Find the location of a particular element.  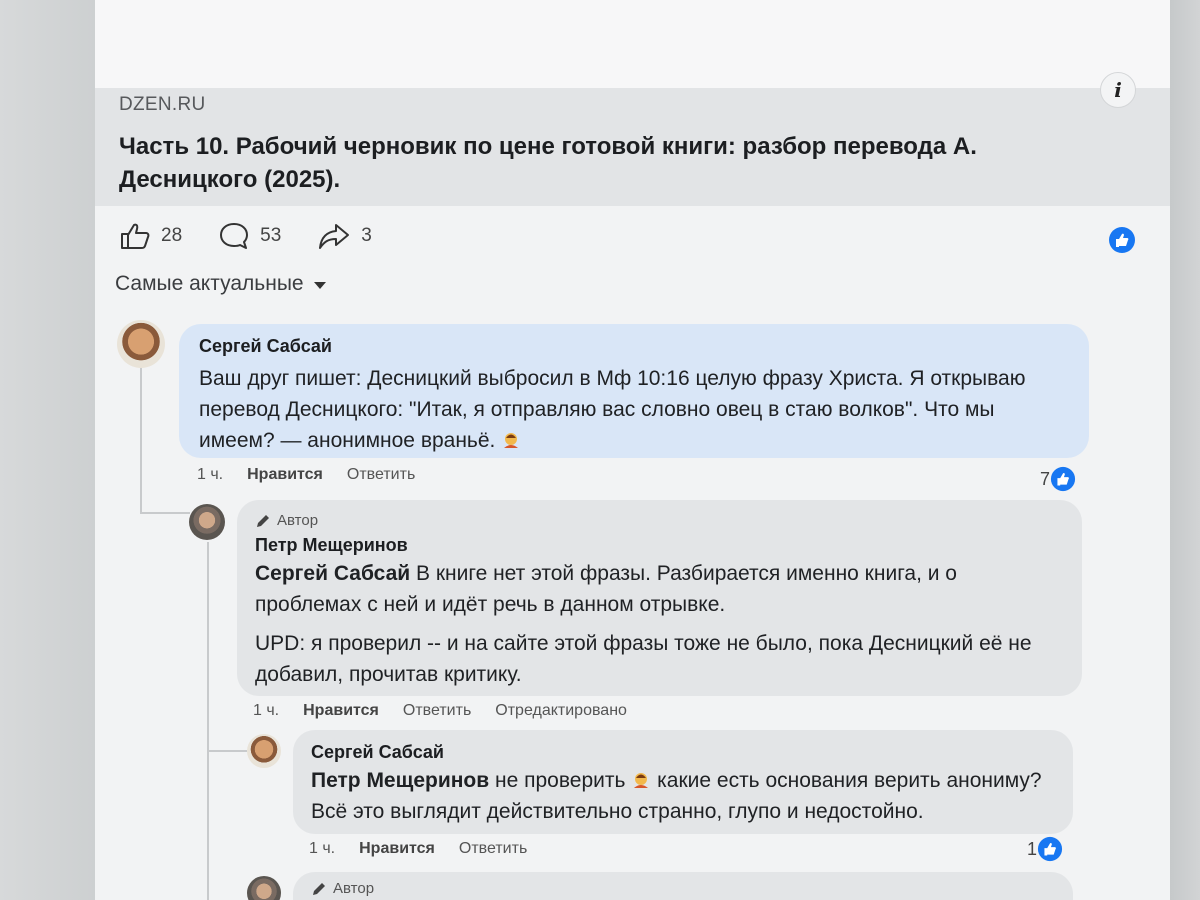

like-count: 28 is located at coordinates (172, 235).